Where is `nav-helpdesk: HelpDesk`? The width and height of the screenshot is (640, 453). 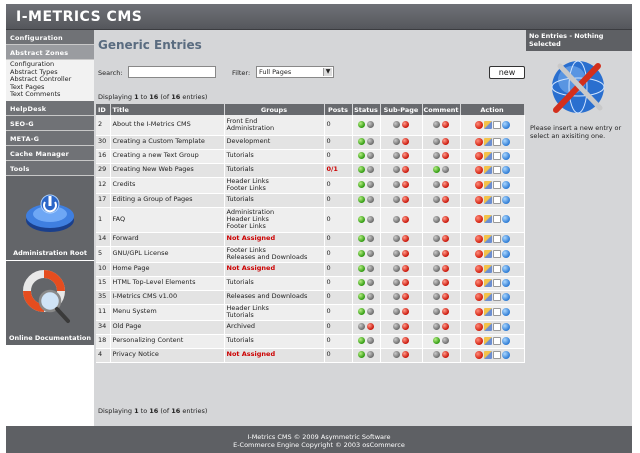 nav-helpdesk: HelpDesk is located at coordinates (50, 108).